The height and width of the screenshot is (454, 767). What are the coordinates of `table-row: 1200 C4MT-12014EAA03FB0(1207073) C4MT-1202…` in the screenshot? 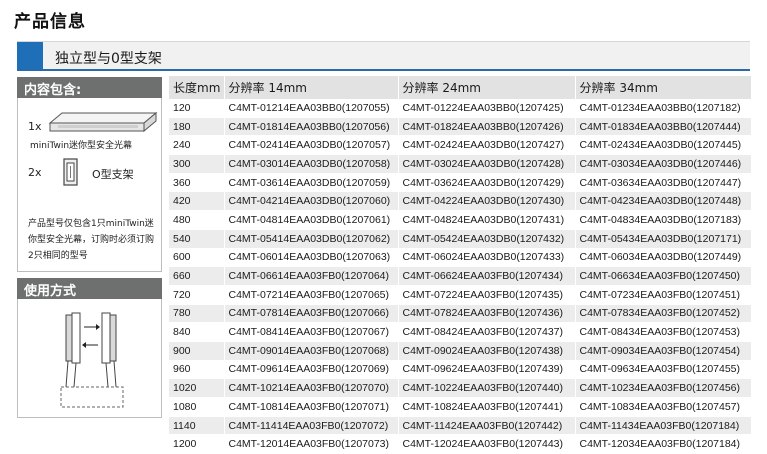 It's located at (460, 444).